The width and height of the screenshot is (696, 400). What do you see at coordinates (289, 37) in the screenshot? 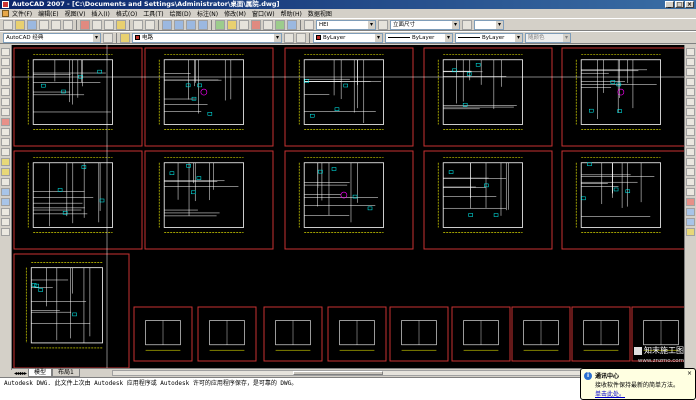
I see `make-current-layer-icon` at bounding box center [289, 37].